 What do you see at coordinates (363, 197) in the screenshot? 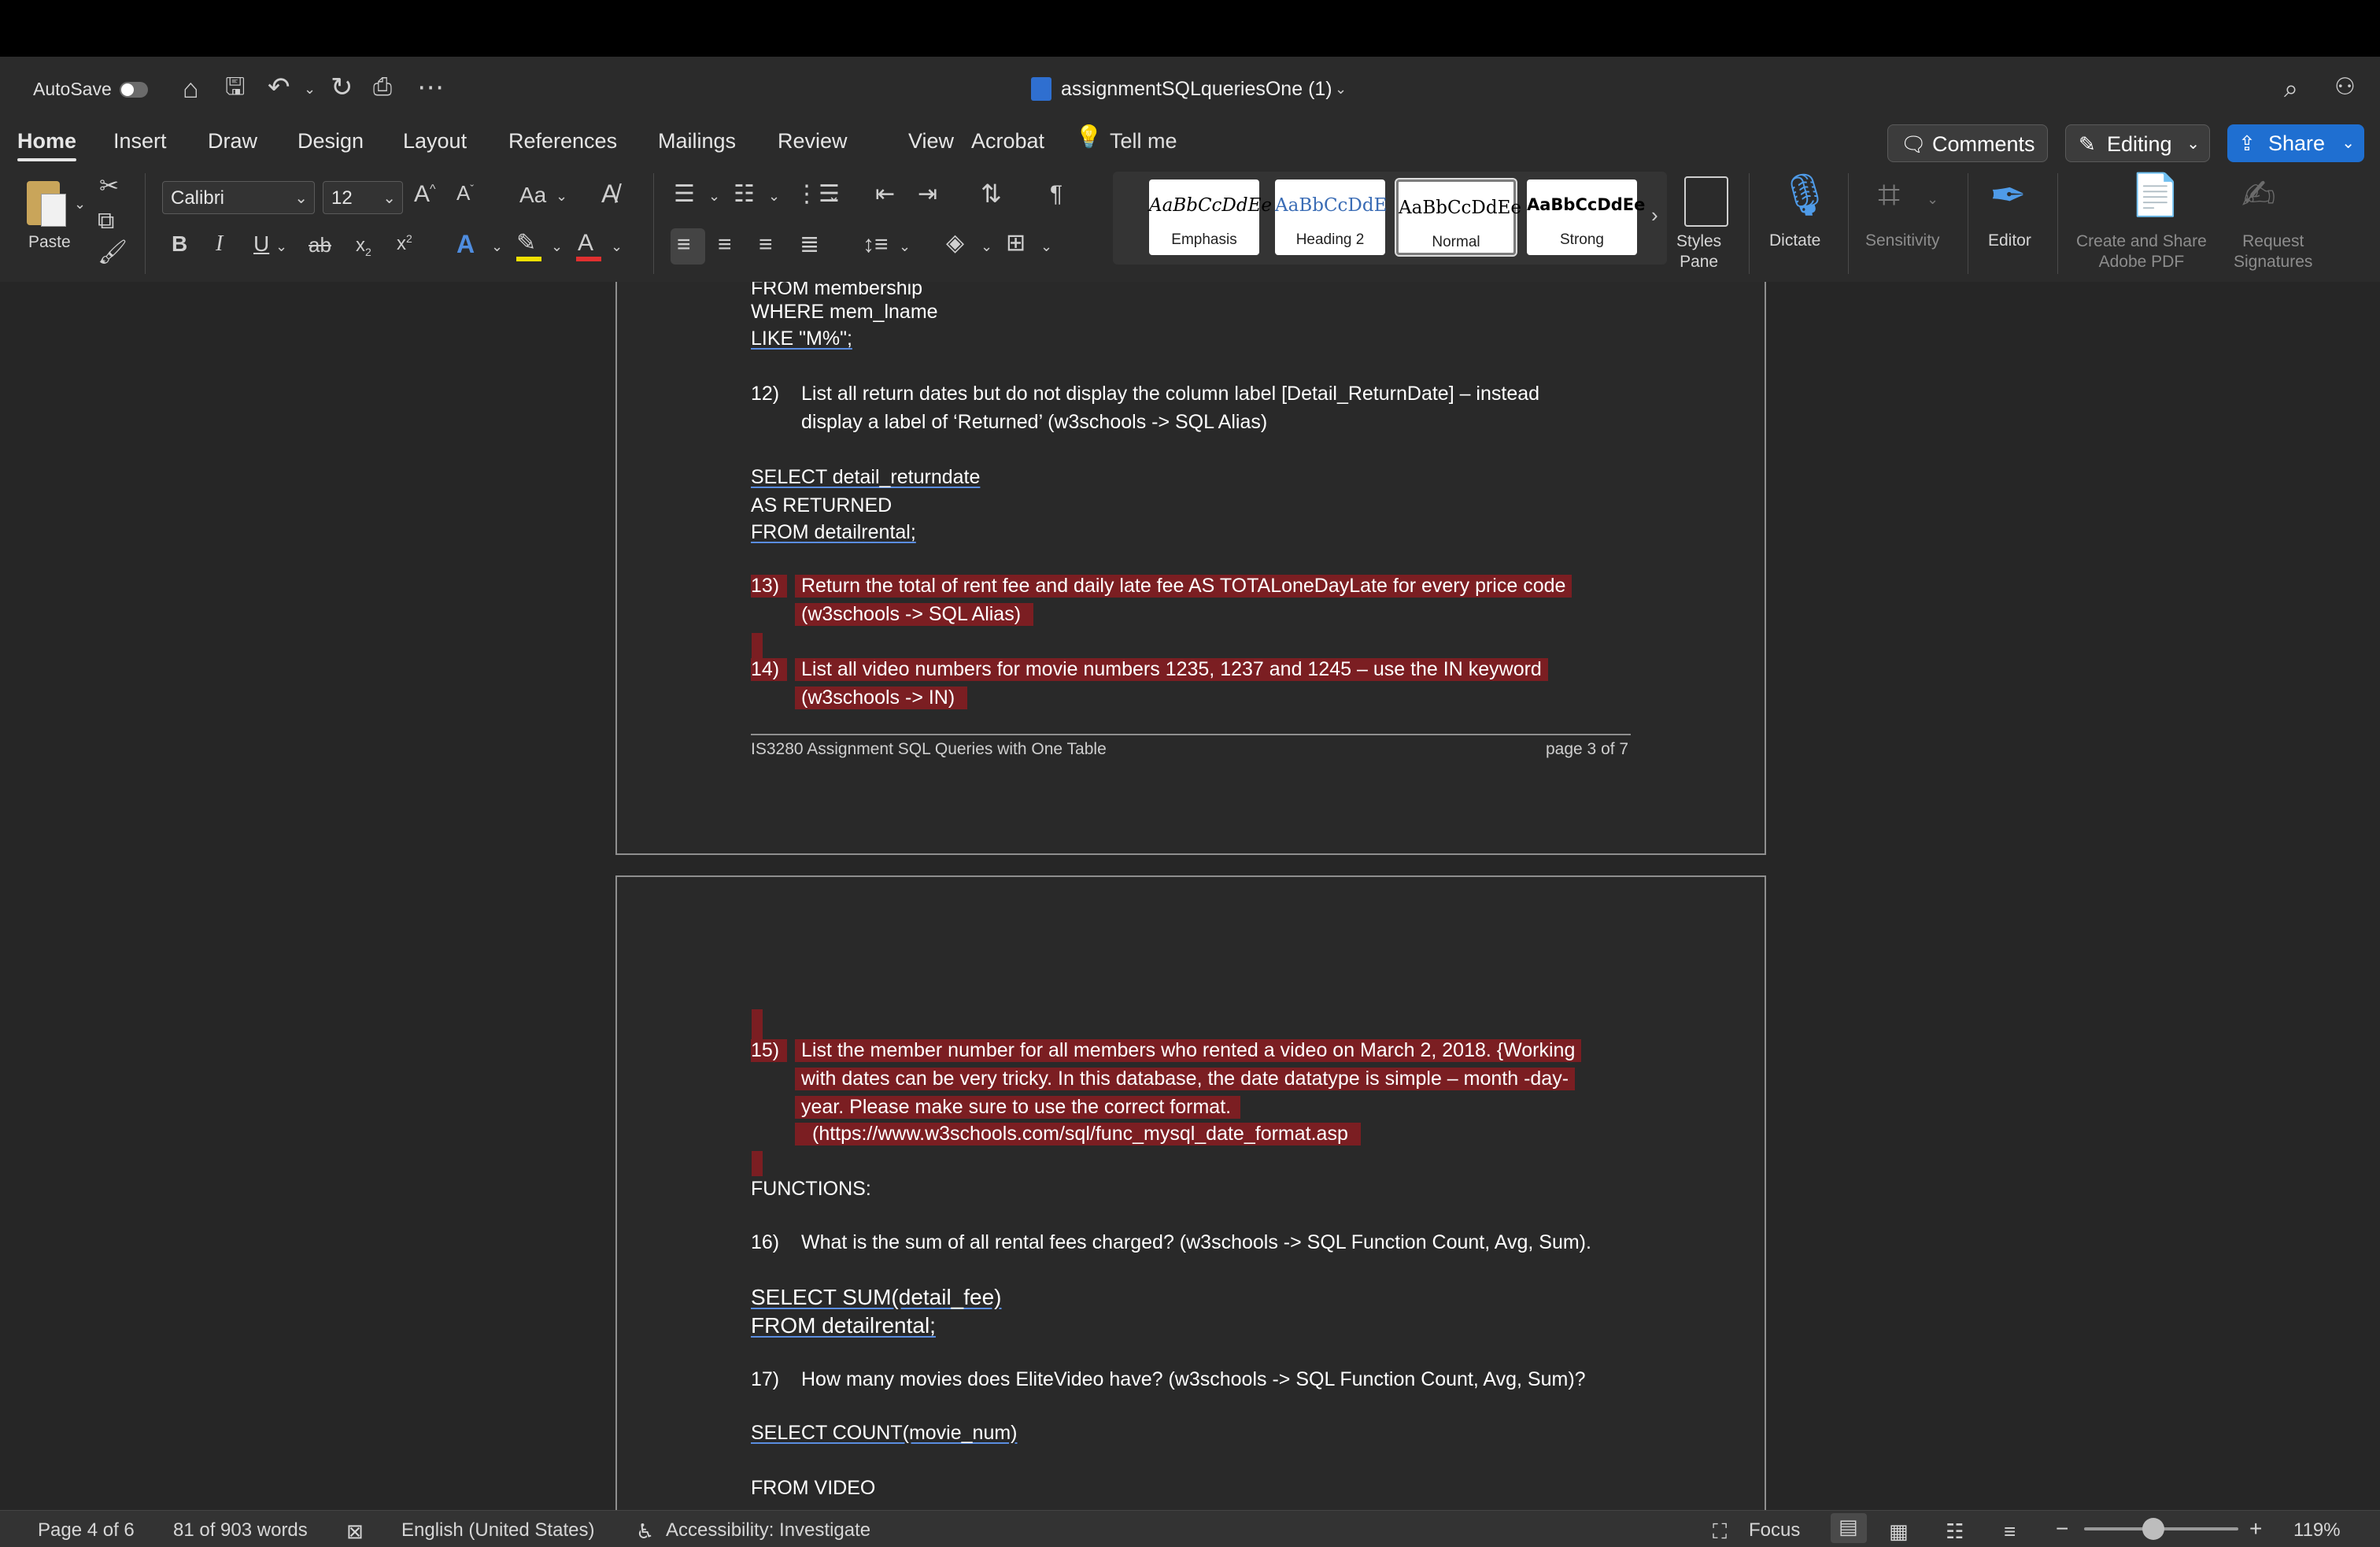
I see `font-size-select: 12 ⌄` at bounding box center [363, 197].